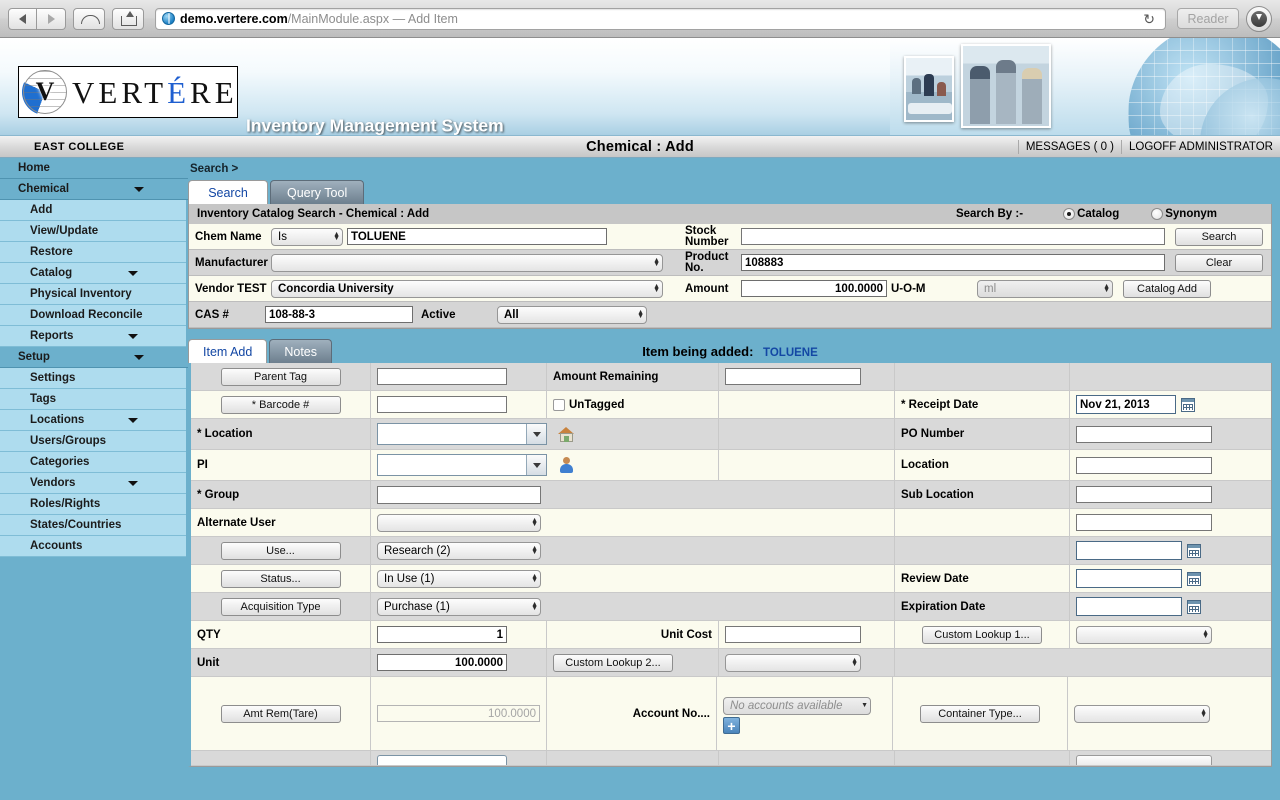 This screenshot has width=1280, height=800. Describe the element at coordinates (459, 522) in the screenshot. I see `alternate-user-select: ▲ ▼` at that location.